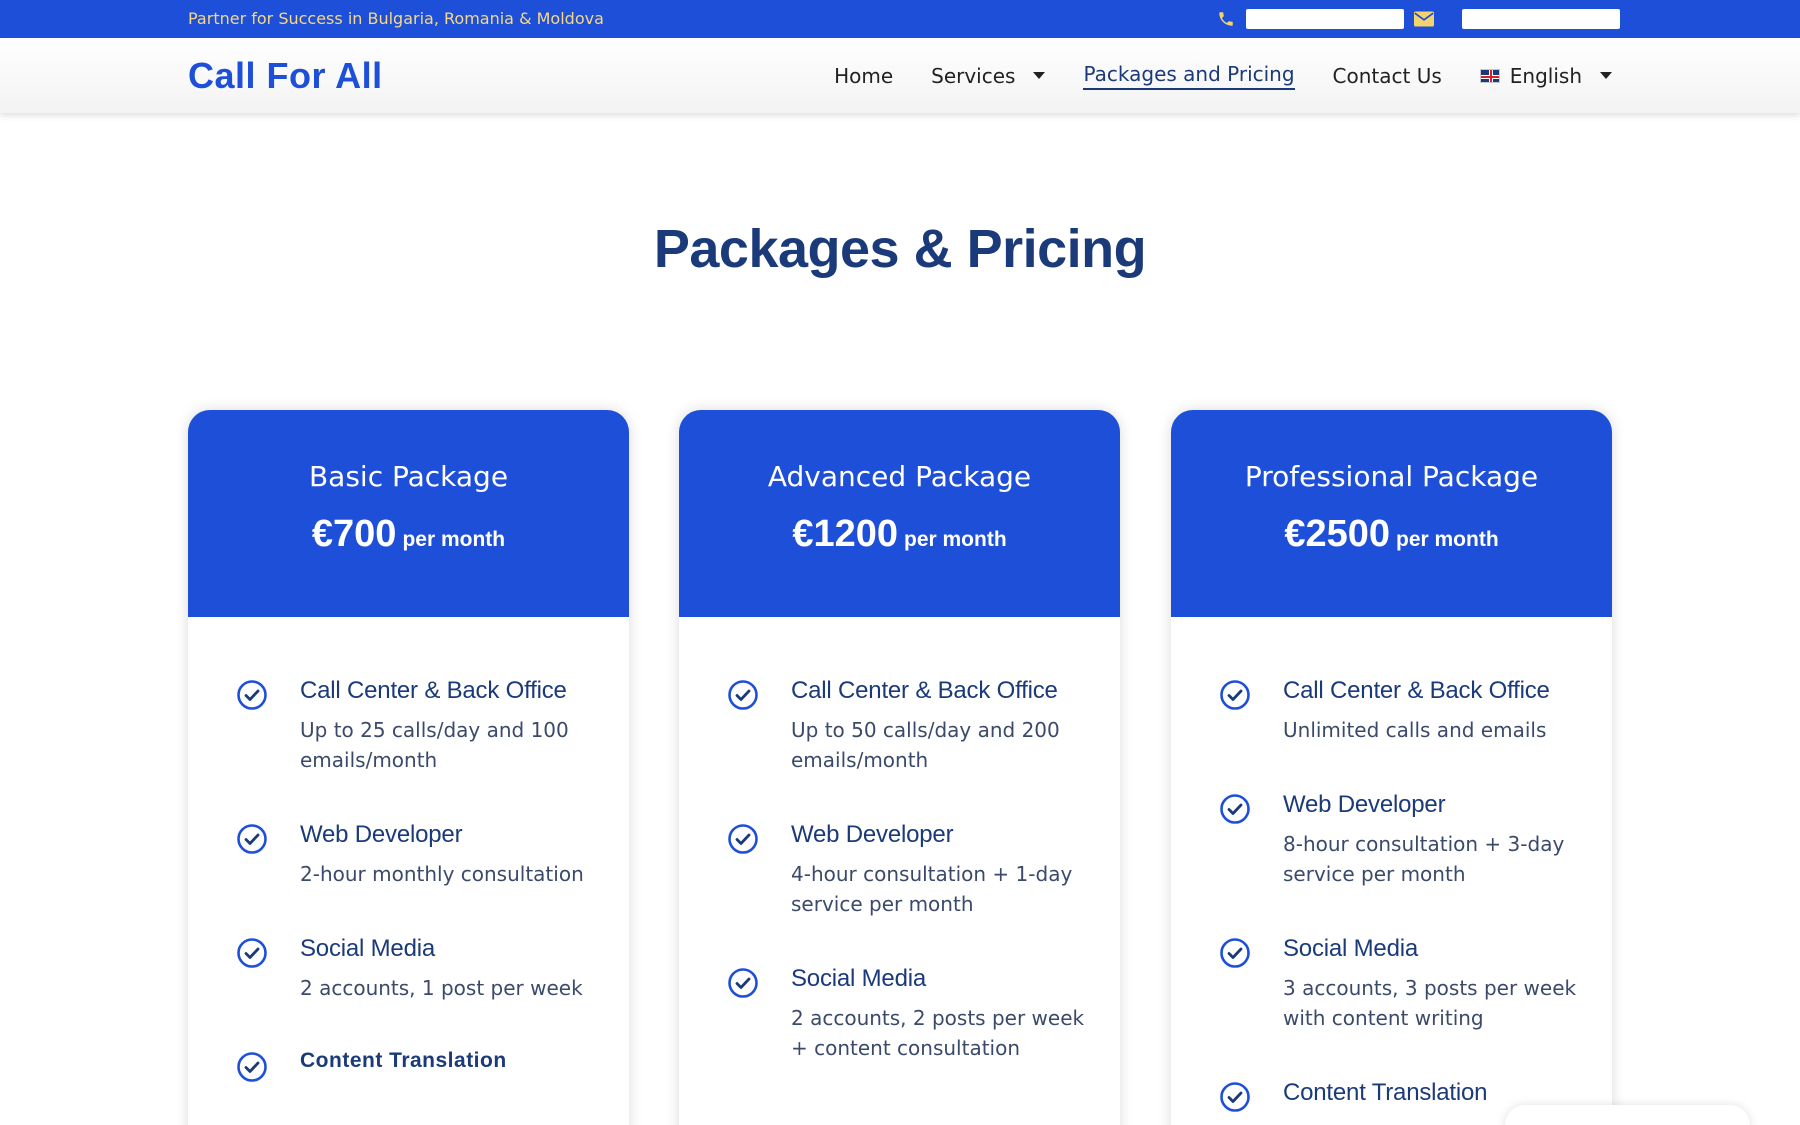  I want to click on nav-packages-pricing: Packages and Pricing, so click(1189, 76).